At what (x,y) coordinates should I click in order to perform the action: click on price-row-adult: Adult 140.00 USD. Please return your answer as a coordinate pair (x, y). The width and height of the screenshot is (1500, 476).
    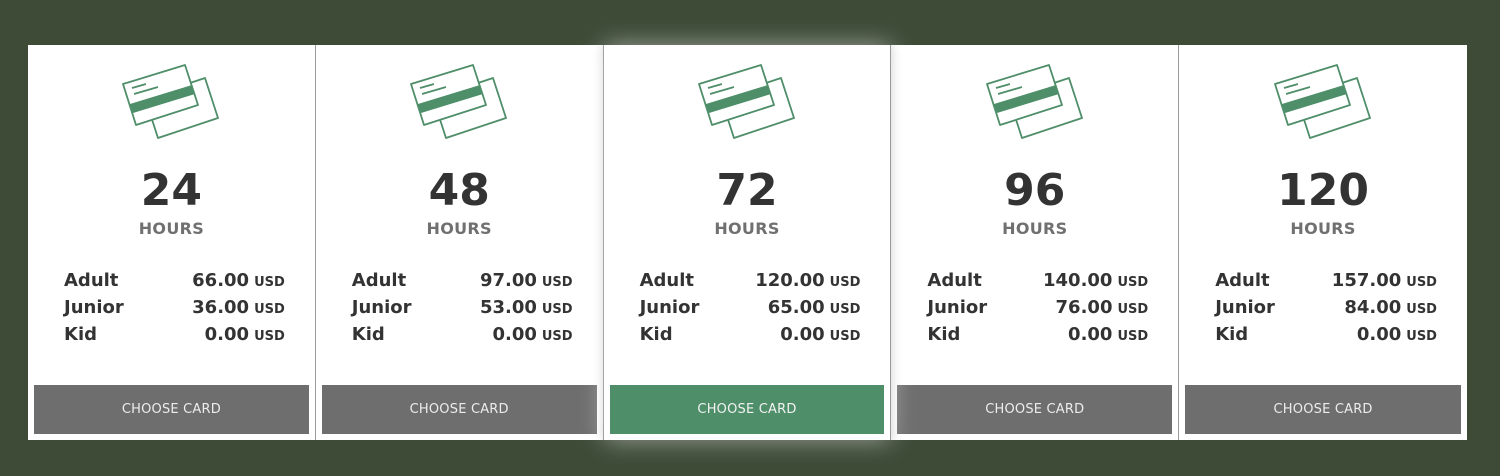
    Looking at the image, I should click on (1037, 283).